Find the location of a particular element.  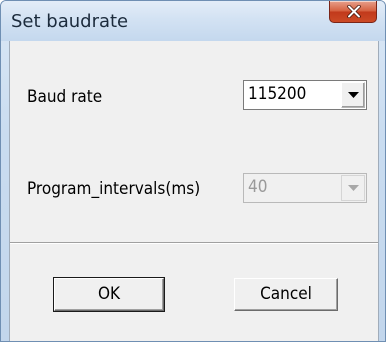

program-intervals-label: Program_intervals(ms) is located at coordinates (114, 189).